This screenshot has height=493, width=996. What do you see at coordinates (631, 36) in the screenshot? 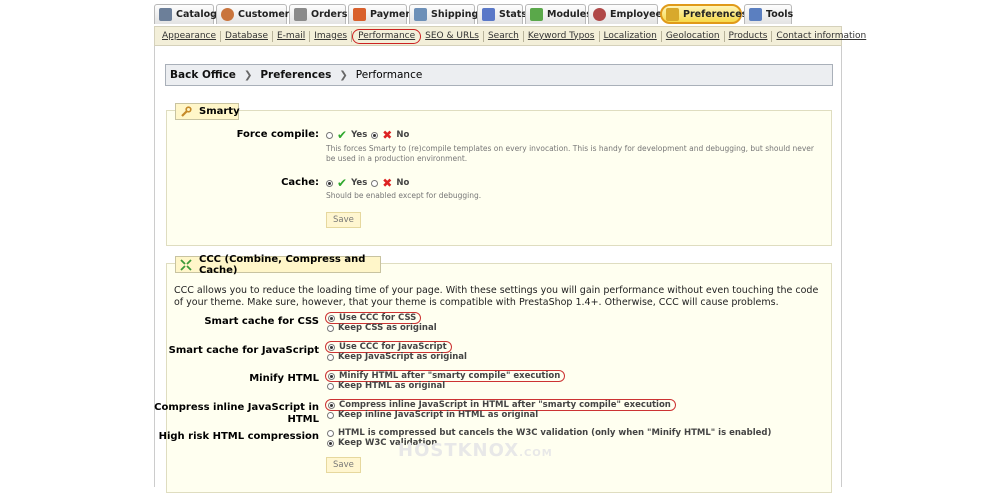
I see `subtab-localization: Localization` at bounding box center [631, 36].